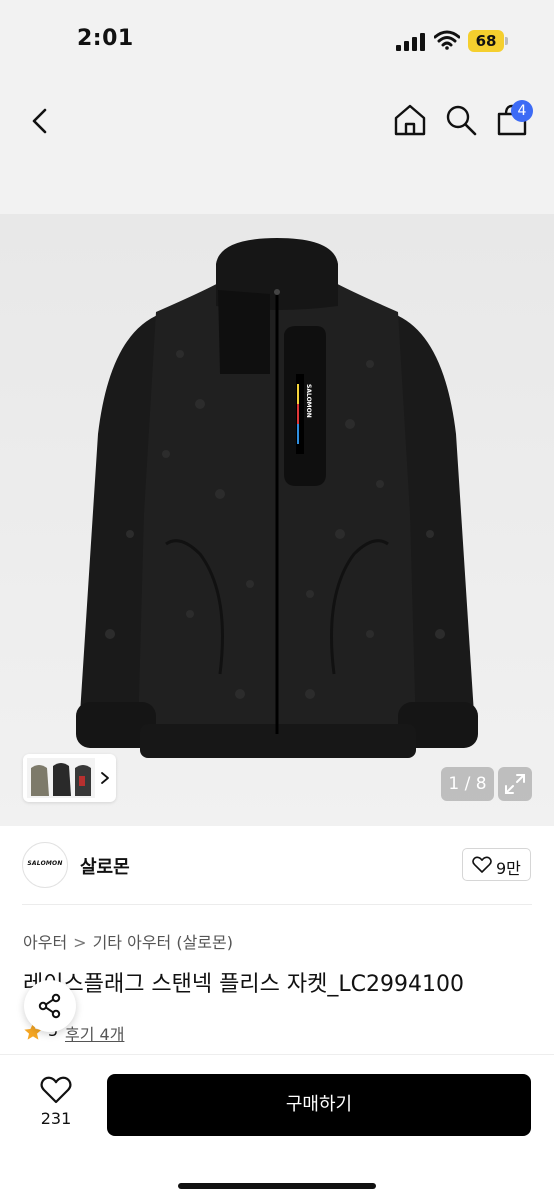 The height and width of the screenshot is (1200, 554). I want to click on wish-count: 231, so click(56, 1118).